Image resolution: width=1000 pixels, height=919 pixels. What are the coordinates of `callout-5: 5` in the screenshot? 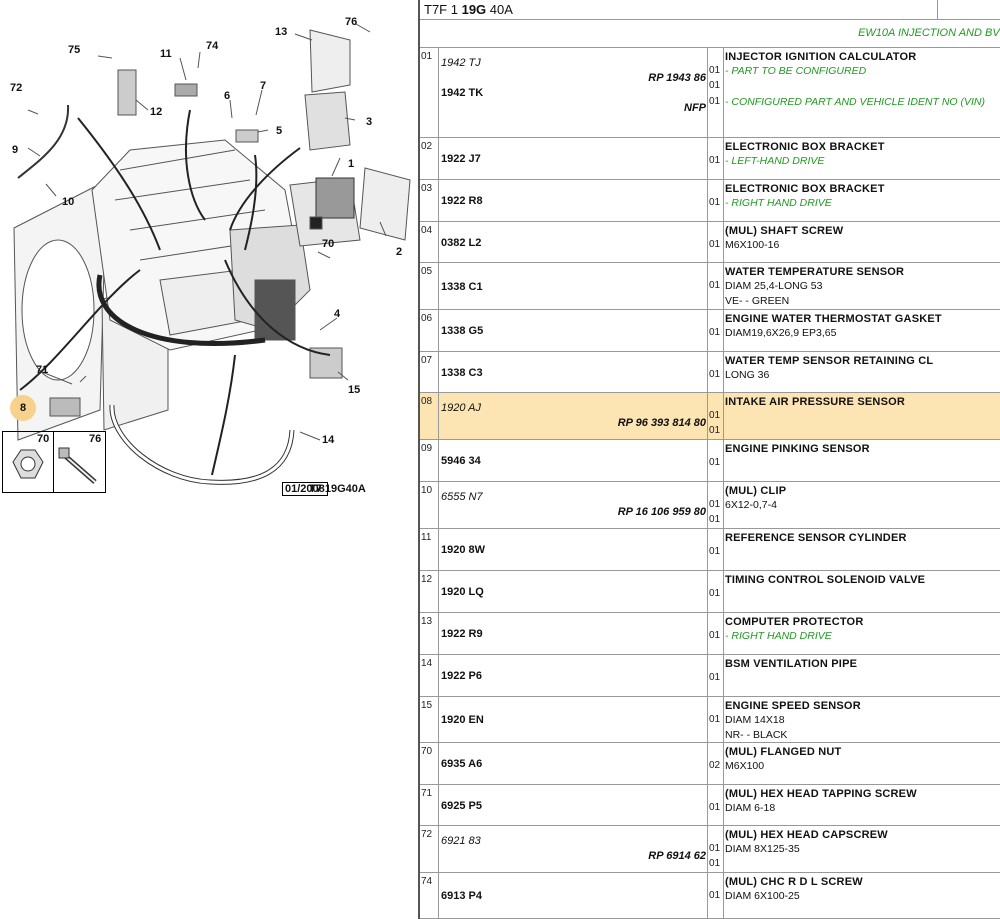 It's located at (279, 131).